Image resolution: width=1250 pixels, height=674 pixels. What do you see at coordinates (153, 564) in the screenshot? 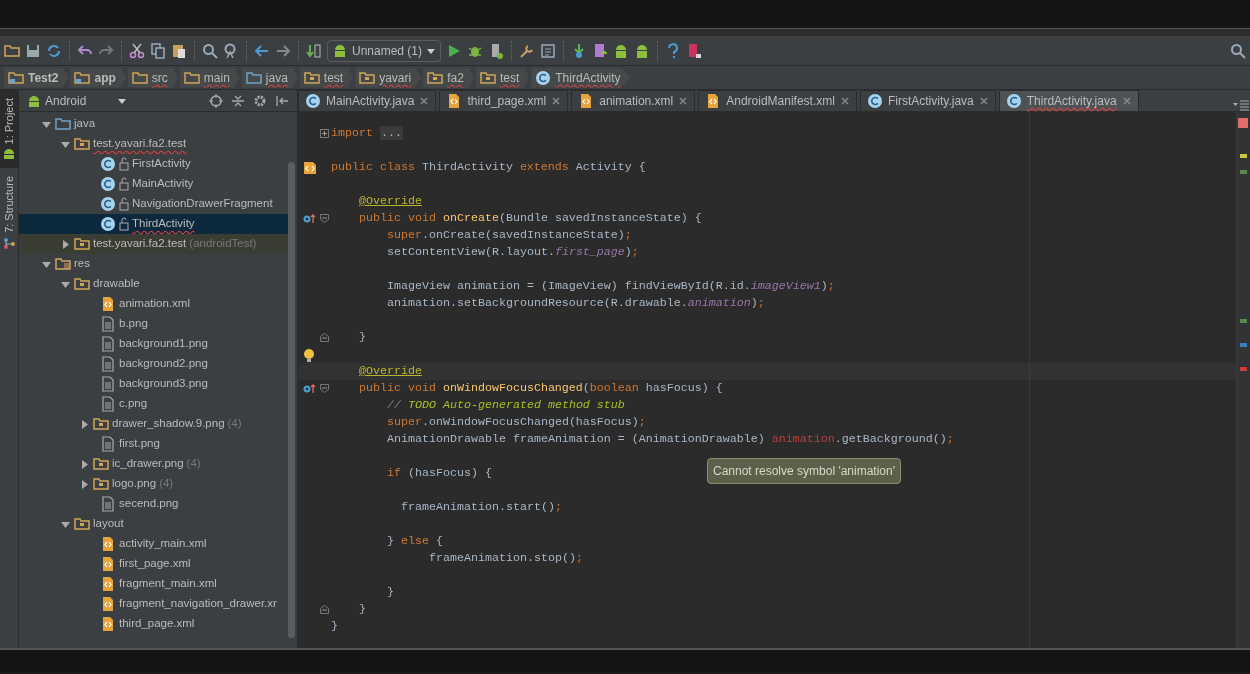
I see `tree-item: first_page.xml` at bounding box center [153, 564].